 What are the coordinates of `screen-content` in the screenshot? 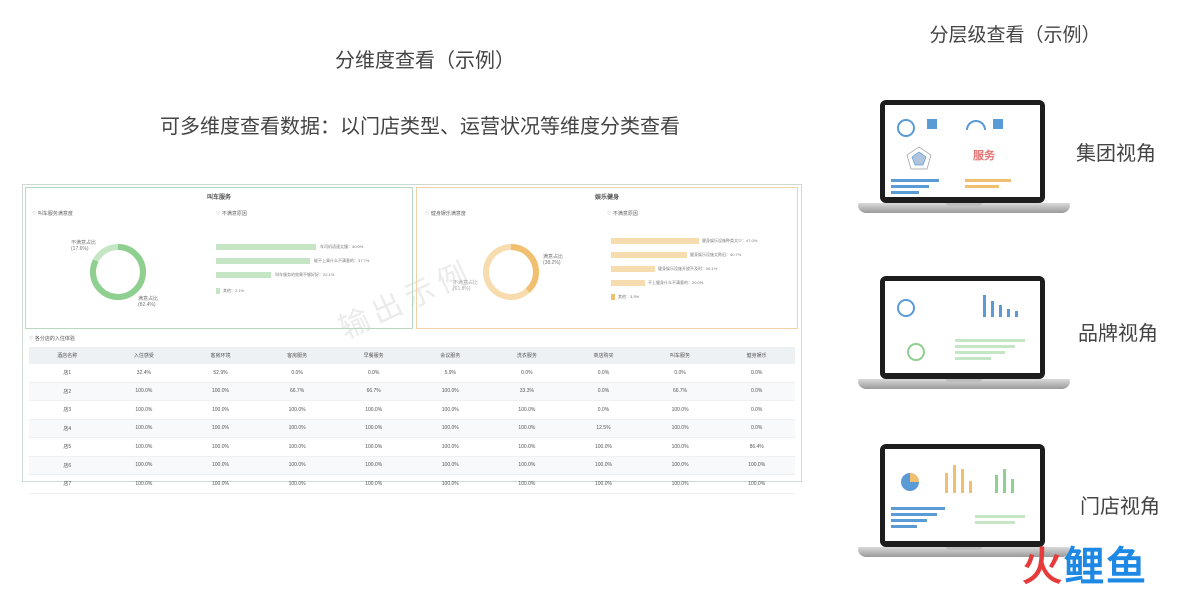 It's located at (962, 327).